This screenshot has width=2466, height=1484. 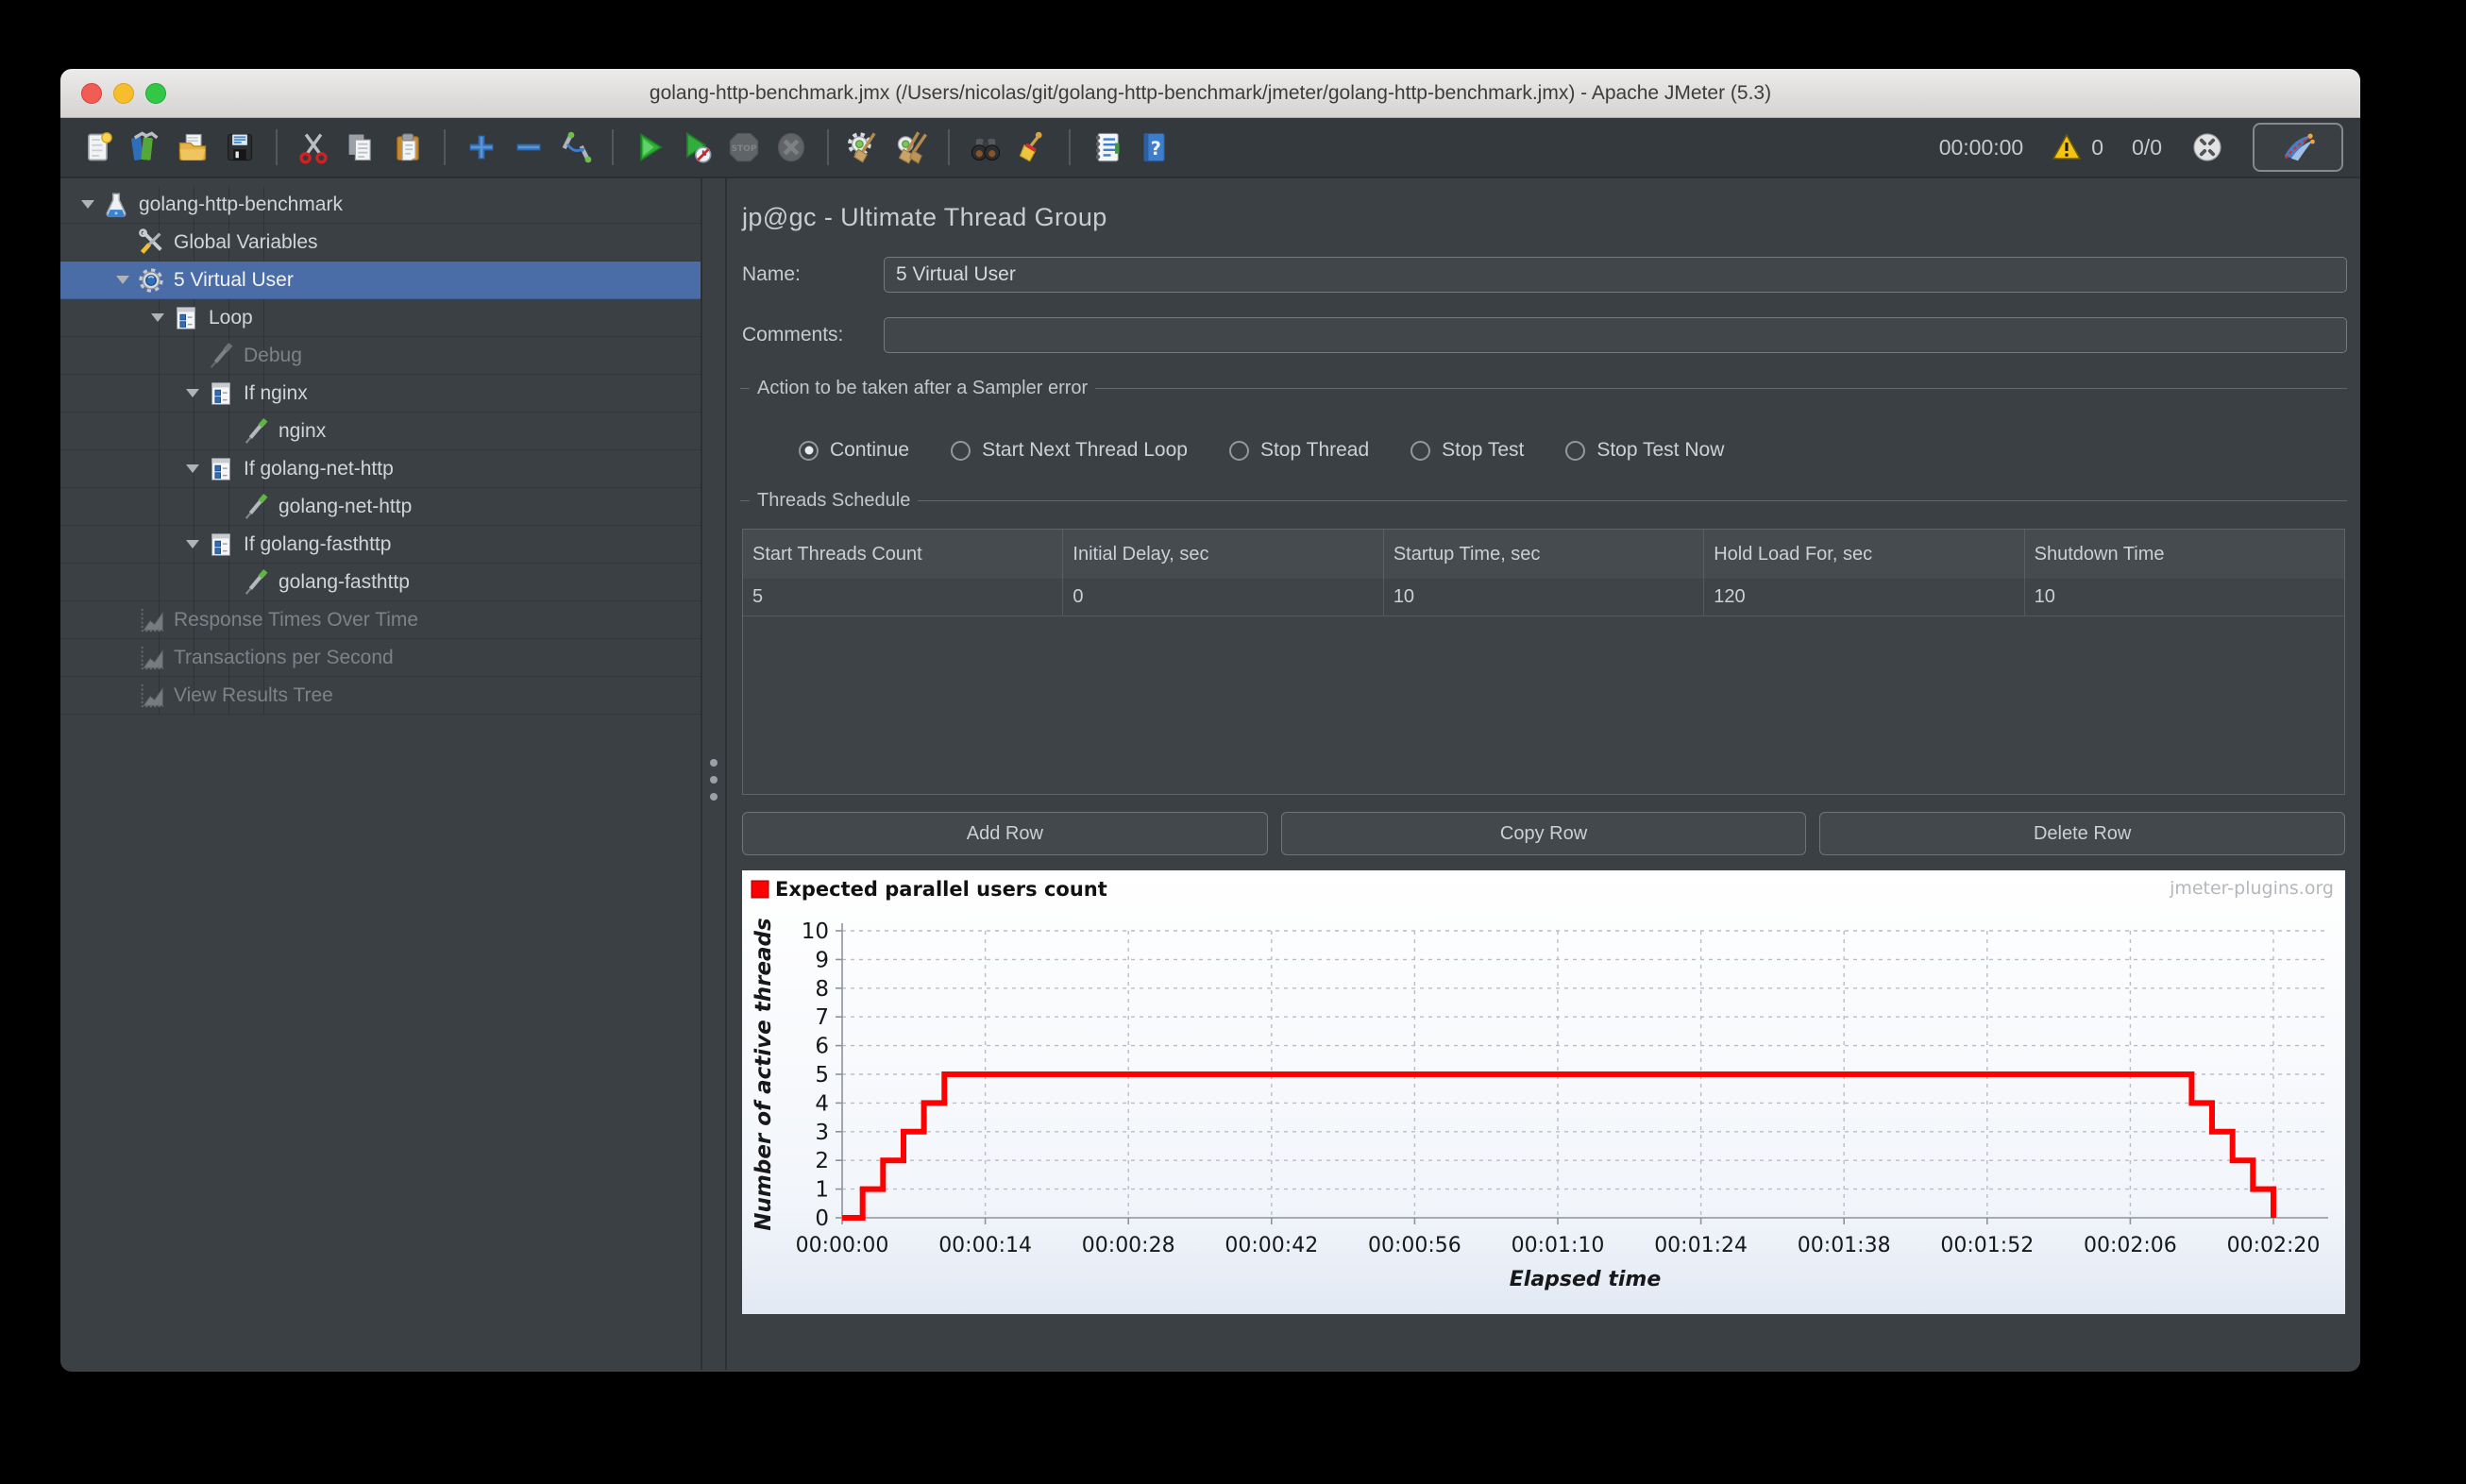 I want to click on table-cell: 5, so click(x=903, y=597).